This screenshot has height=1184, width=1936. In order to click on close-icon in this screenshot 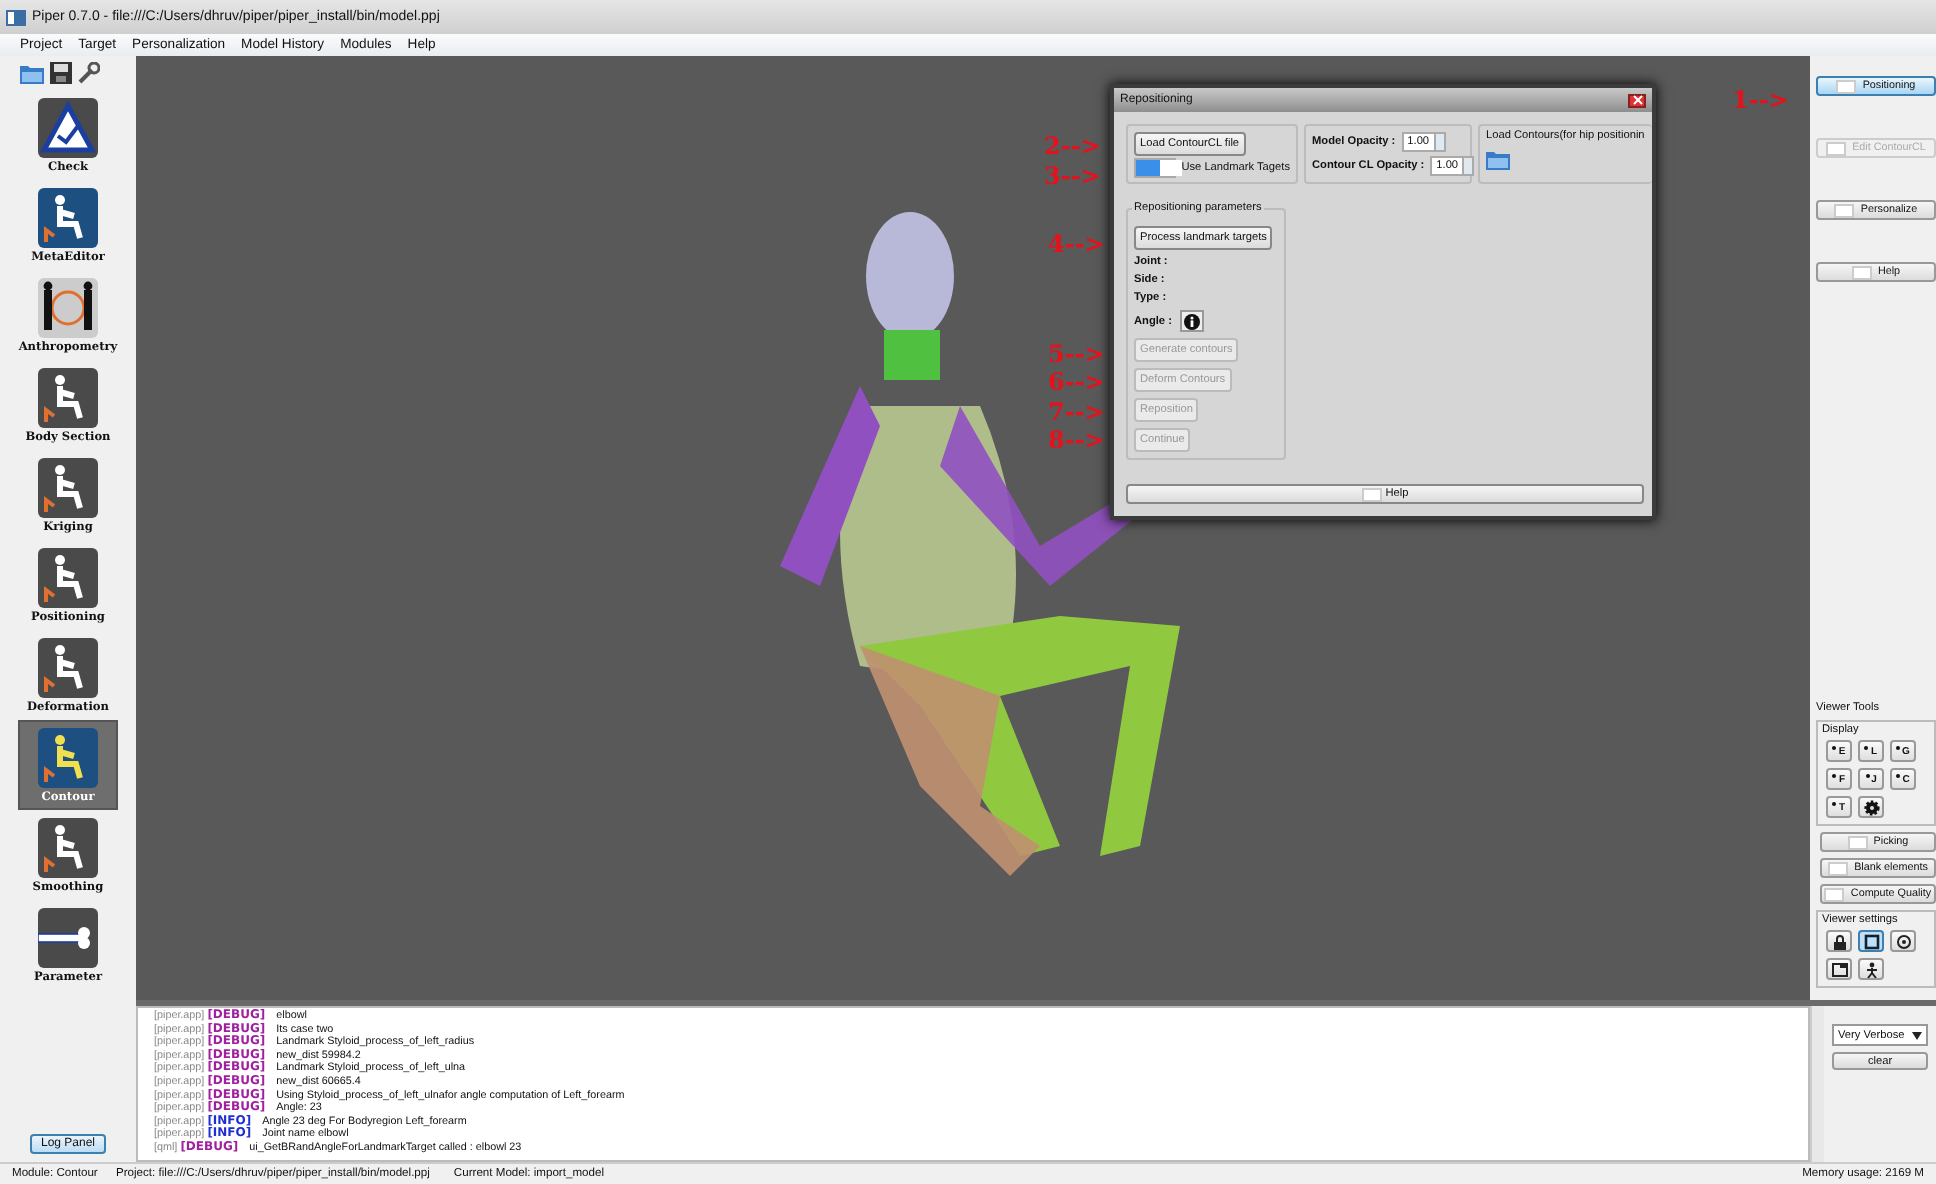, I will do `click(1637, 100)`.